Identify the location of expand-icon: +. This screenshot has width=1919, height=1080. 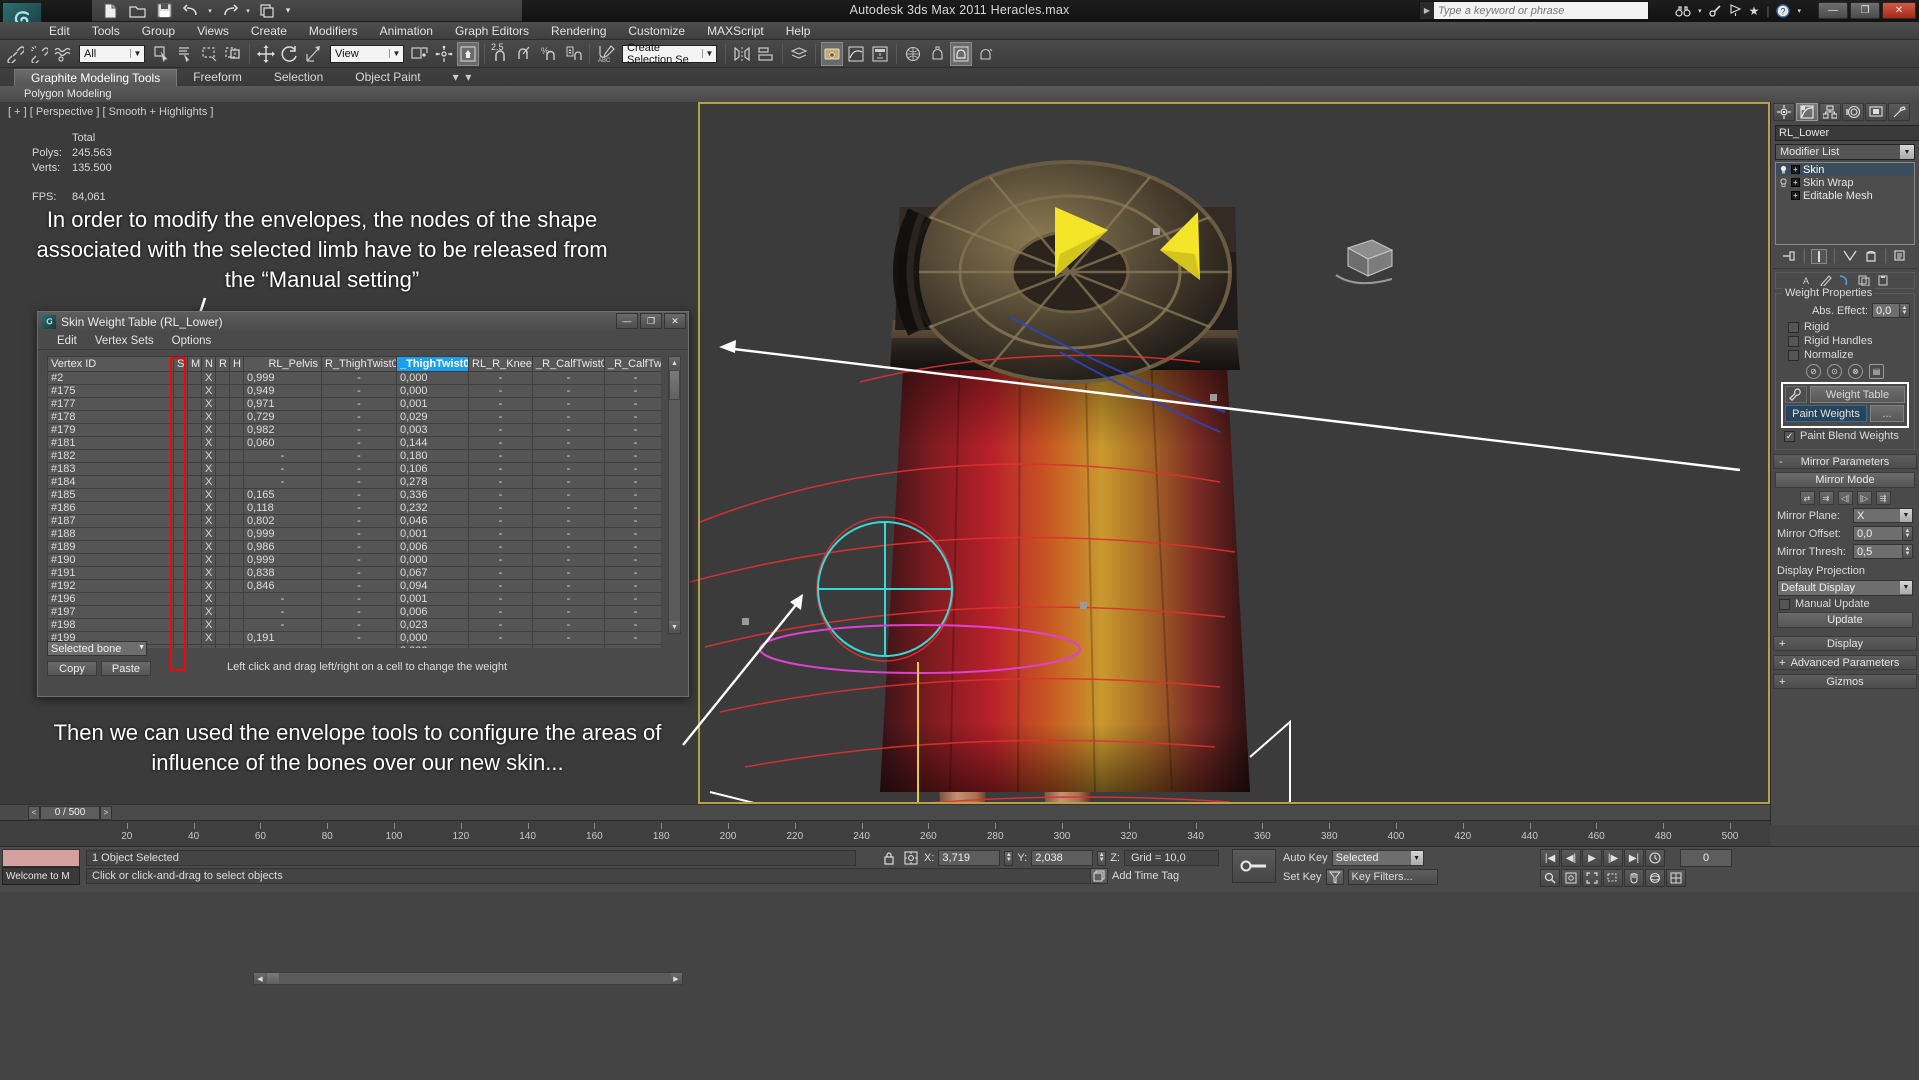
(1795, 195).